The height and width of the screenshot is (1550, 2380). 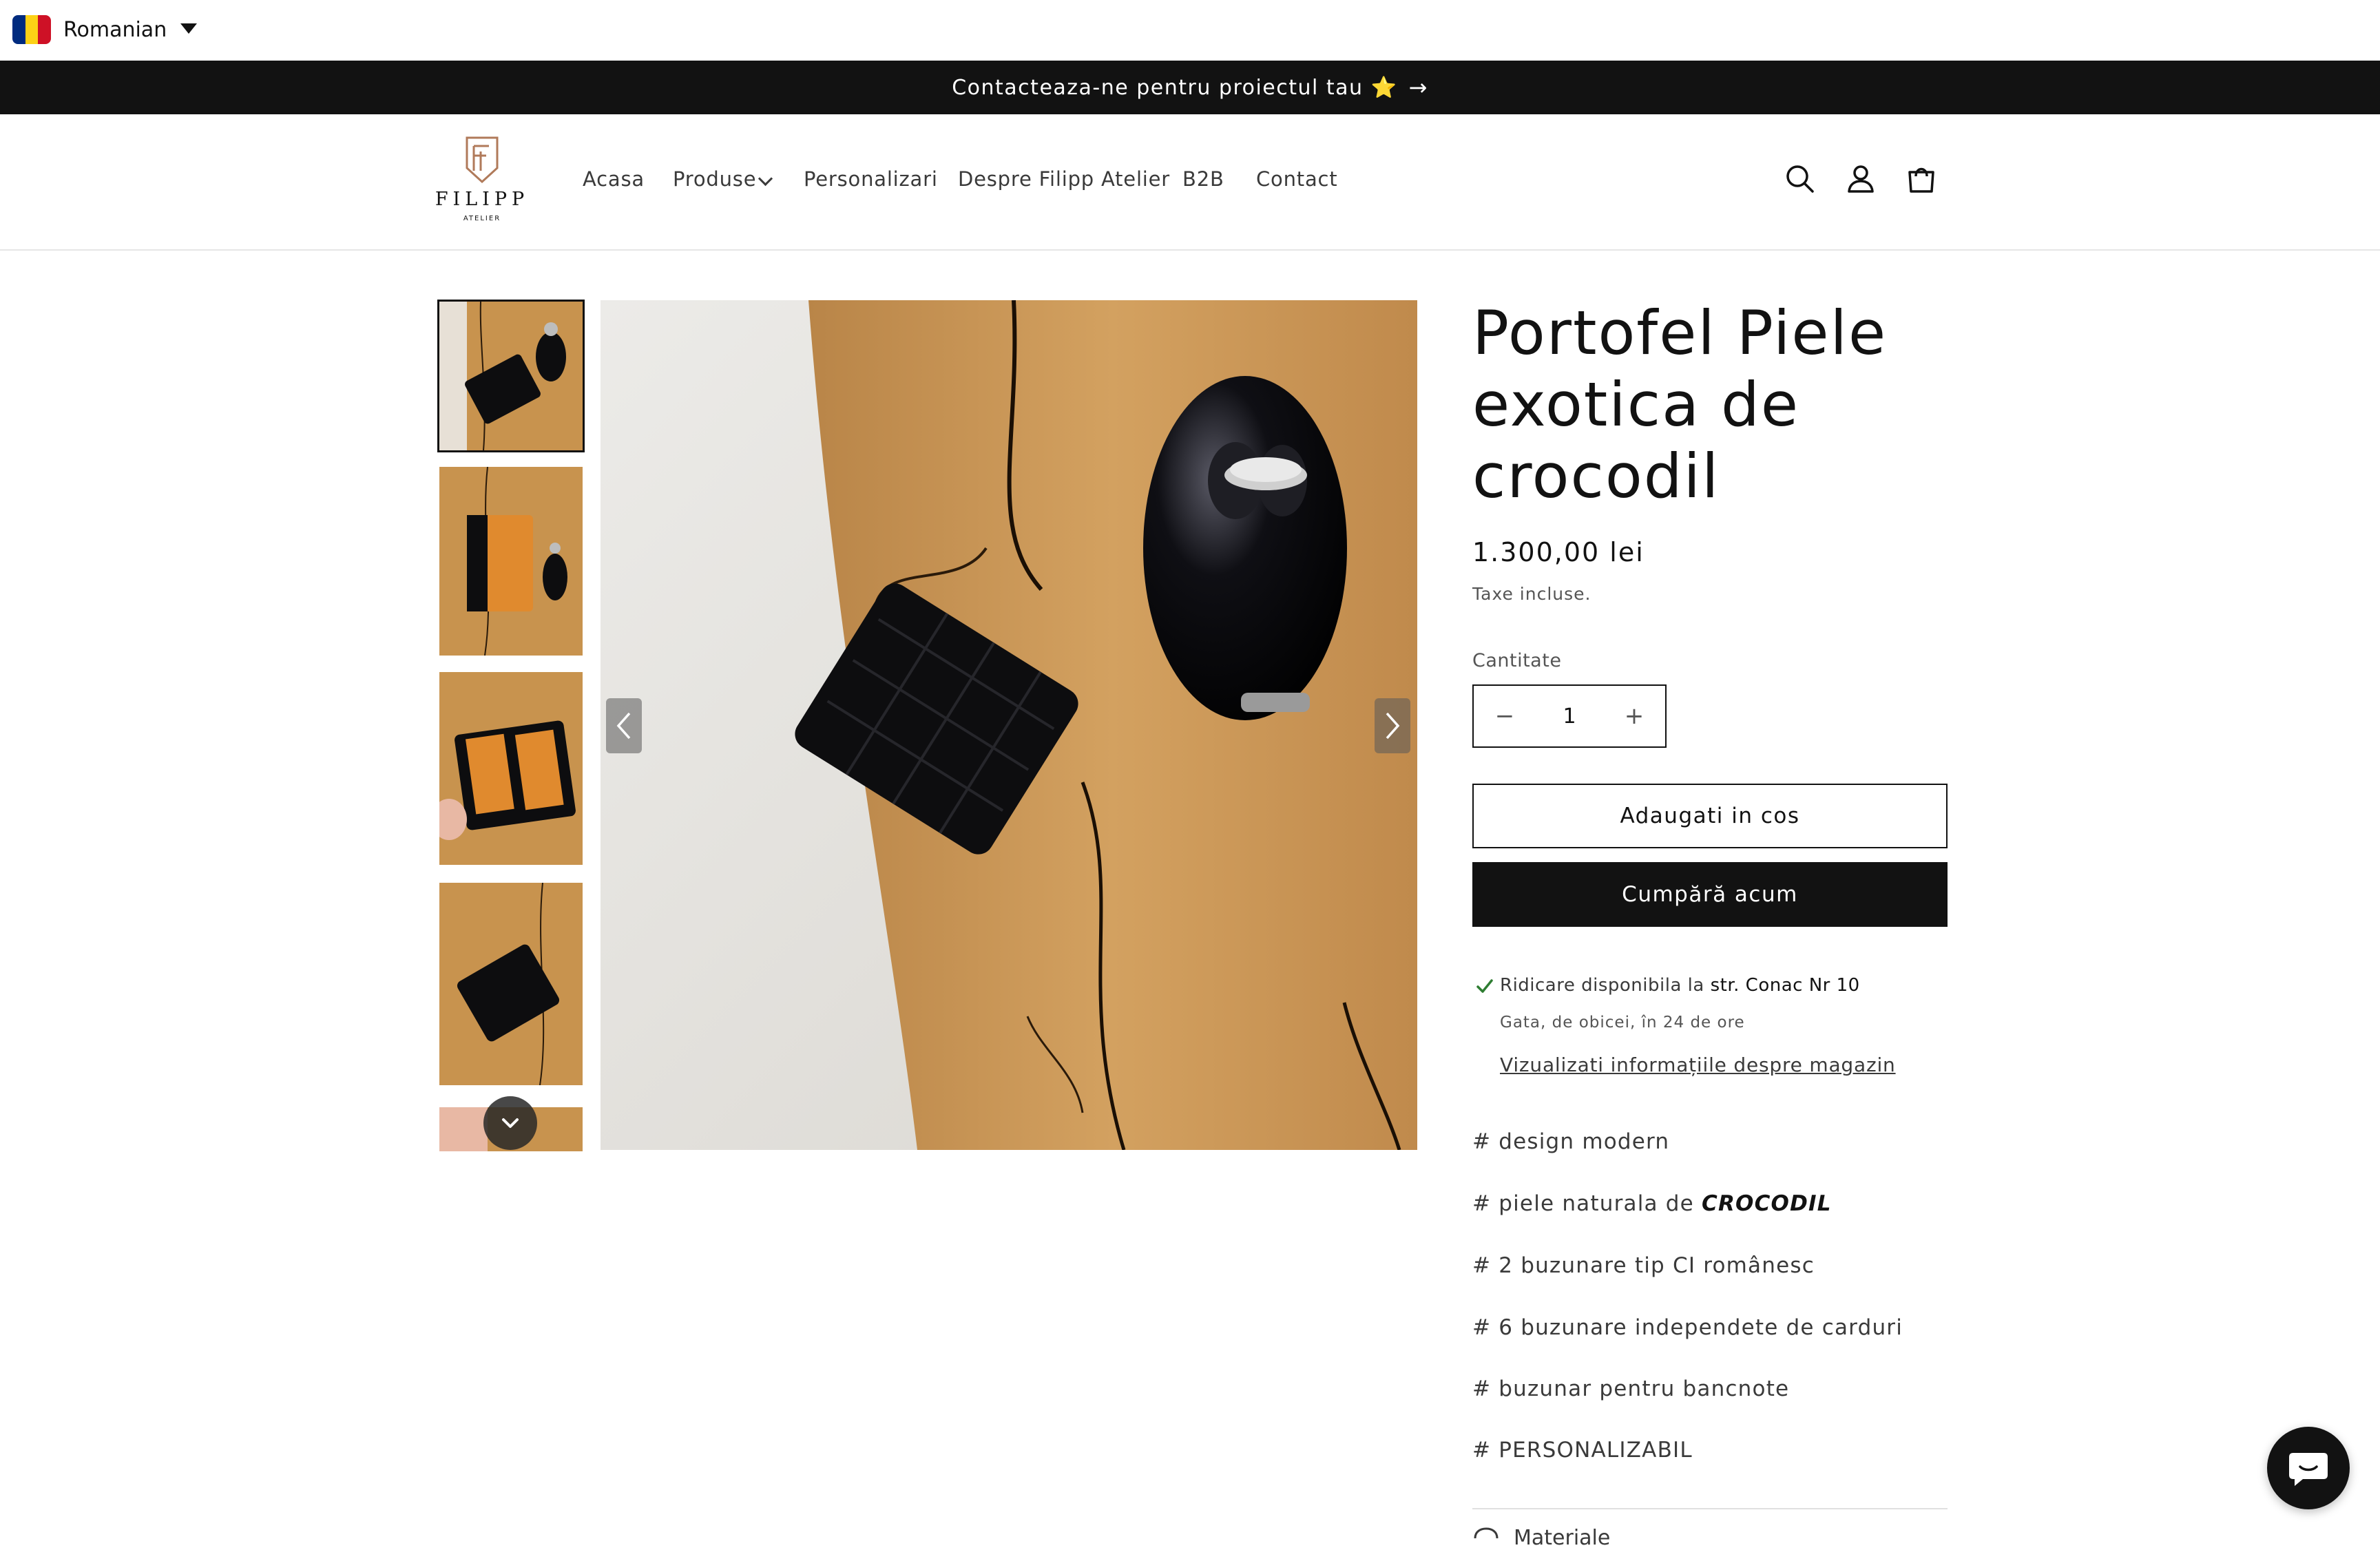 What do you see at coordinates (1418, 87) in the screenshot?
I see `arrow-right-icon: →` at bounding box center [1418, 87].